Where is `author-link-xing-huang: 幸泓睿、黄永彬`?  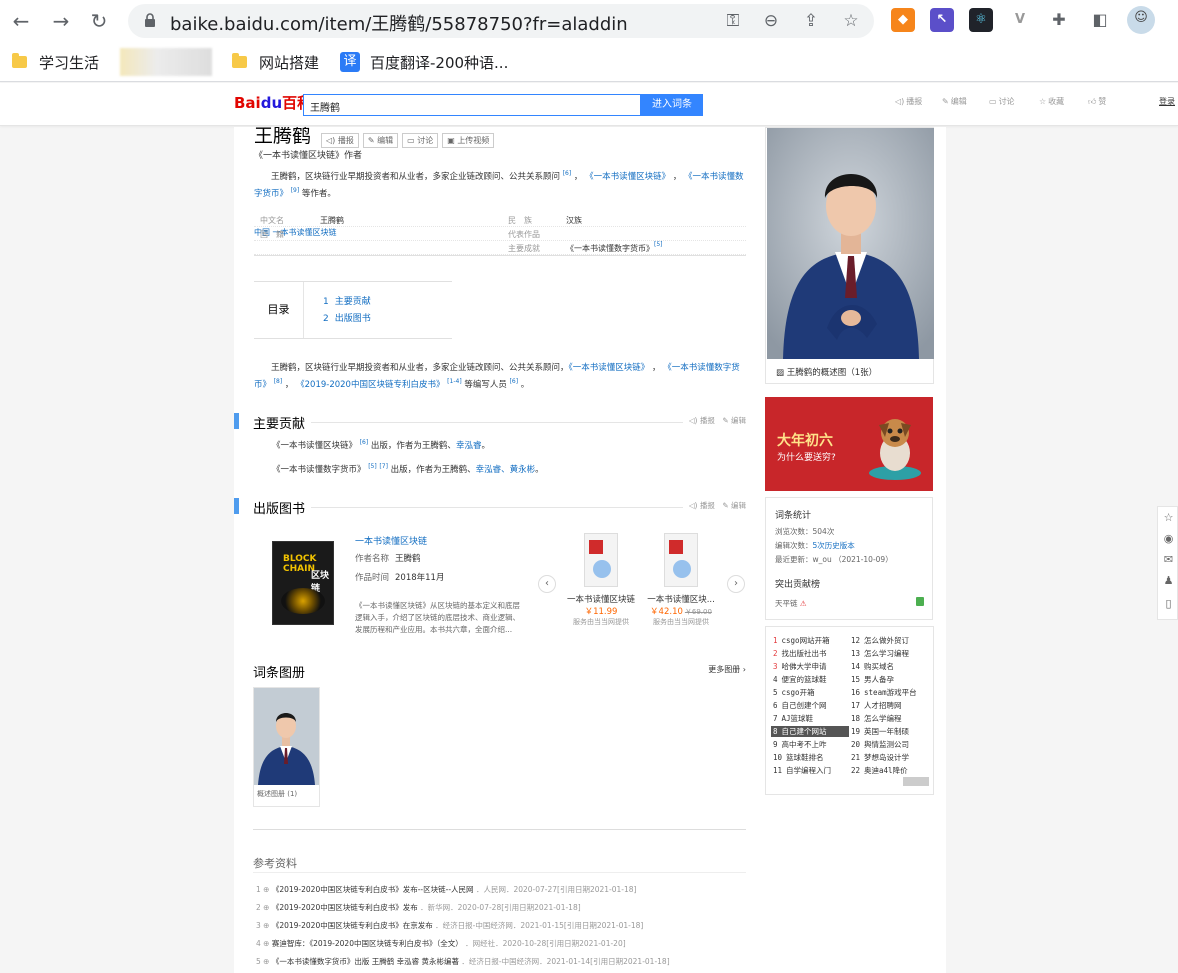 author-link-xing-huang: 幸泓睿、黄永彬 is located at coordinates (506, 470).